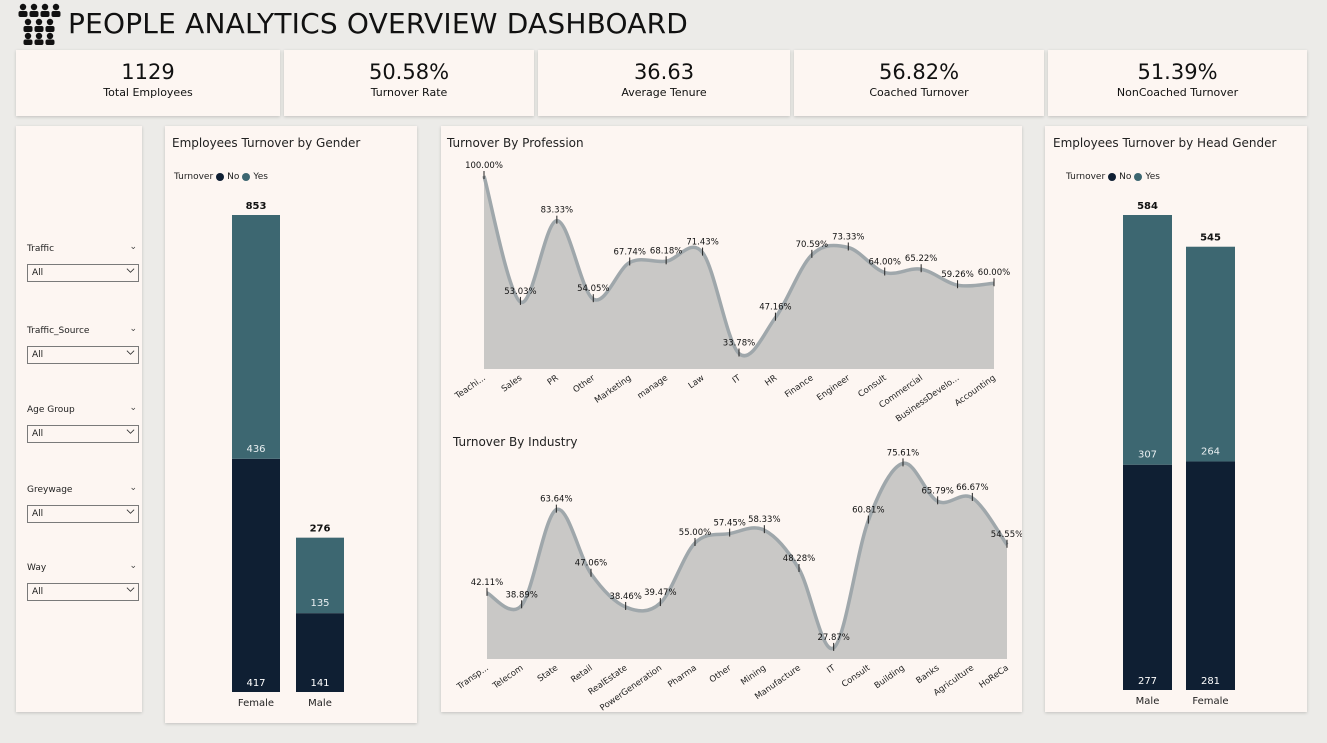 The image size is (1327, 743). What do you see at coordinates (972, 488) in the screenshot?
I see `data-label: 66.67%` at bounding box center [972, 488].